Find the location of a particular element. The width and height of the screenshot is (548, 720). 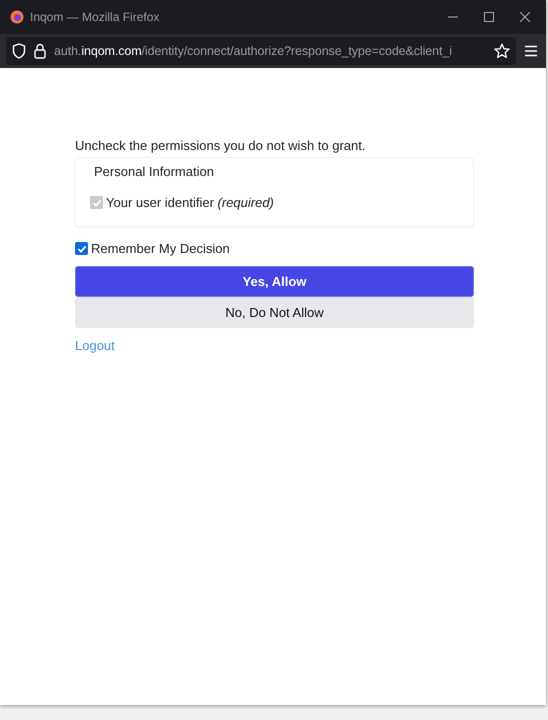

deny-button: No, Do Not Allow is located at coordinates (274, 312).